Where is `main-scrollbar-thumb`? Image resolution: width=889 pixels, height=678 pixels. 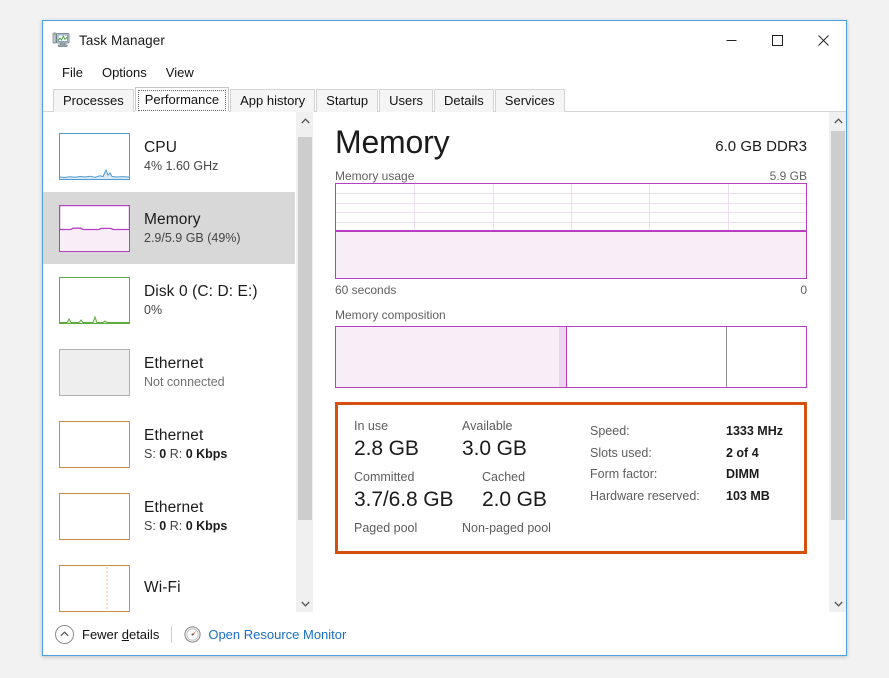
main-scrollbar-thumb is located at coordinates (838, 325).